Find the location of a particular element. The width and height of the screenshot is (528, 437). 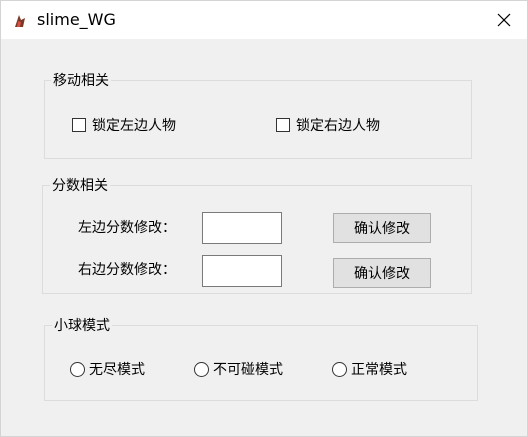

left-score-label: 左边分数修改： is located at coordinates (127, 228).